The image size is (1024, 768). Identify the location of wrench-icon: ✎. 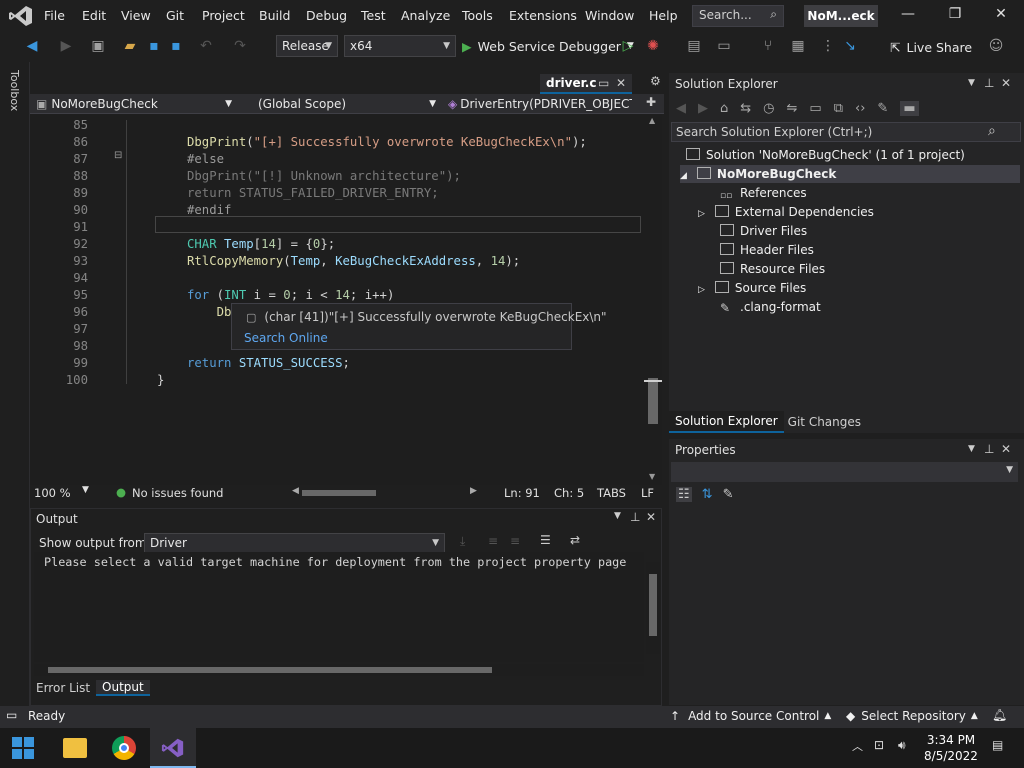
(882, 108).